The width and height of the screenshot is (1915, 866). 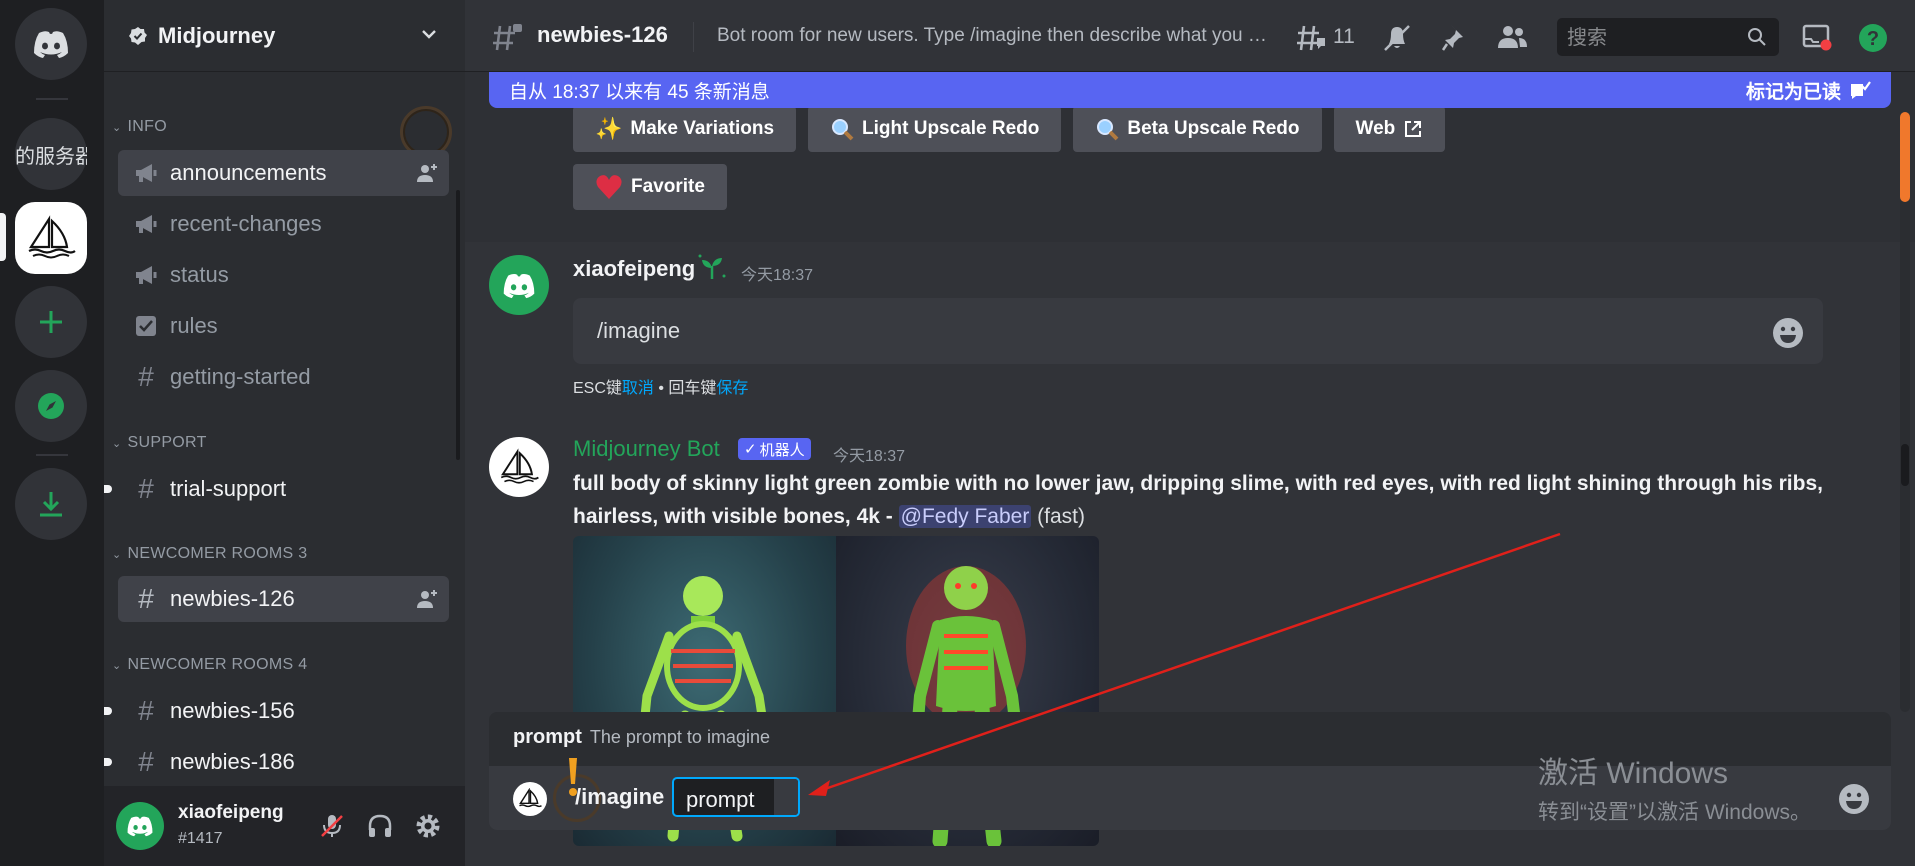 I want to click on headphones-icon, so click(x=380, y=826).